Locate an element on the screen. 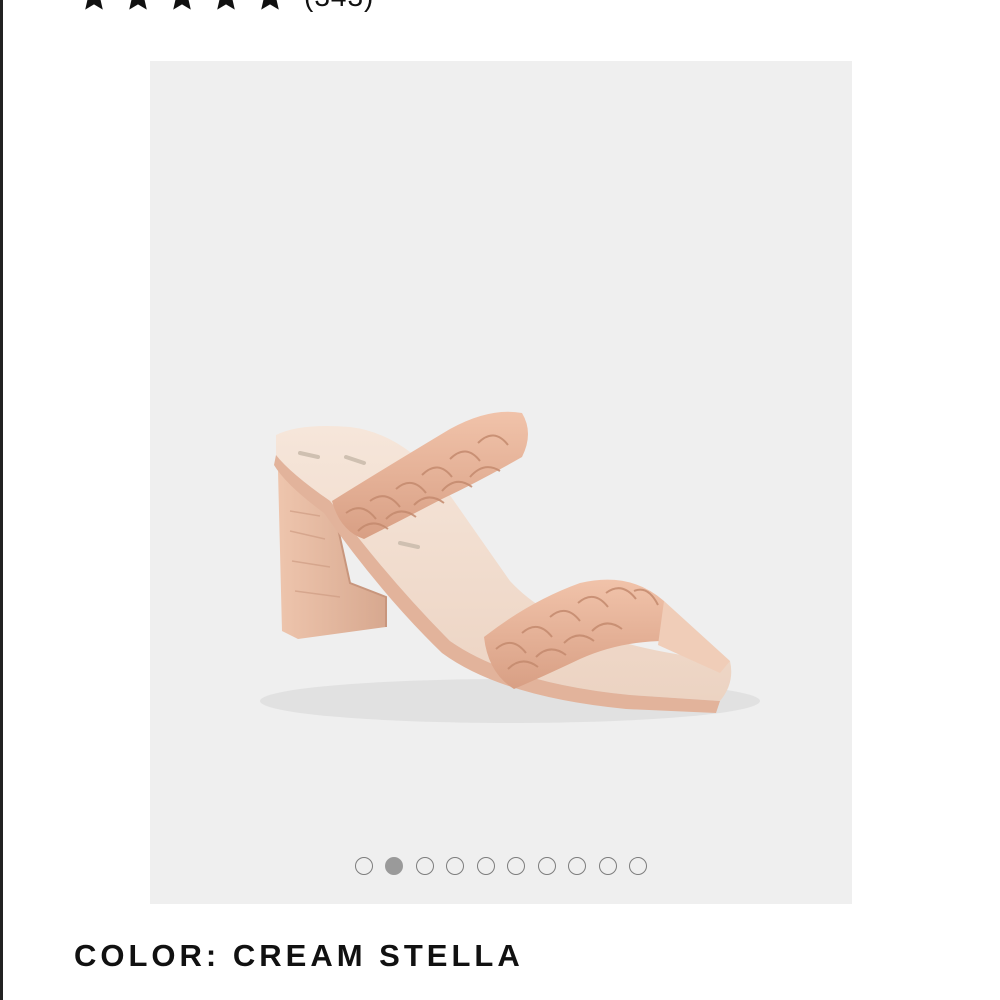 The width and height of the screenshot is (1000, 1000). carousel-pagination is located at coordinates (501, 866).